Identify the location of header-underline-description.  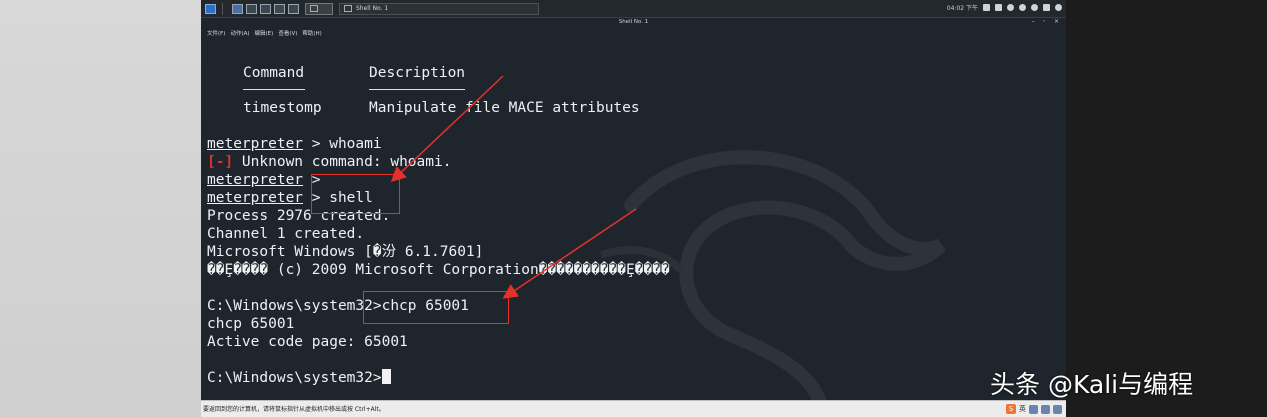
(417, 89).